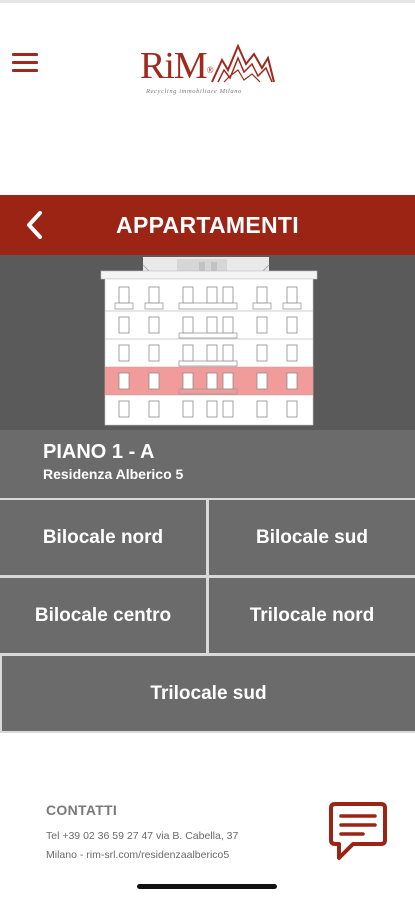 The image size is (415, 900). What do you see at coordinates (207, 464) in the screenshot?
I see `floor-info: PIANO 1 - A Residenza Alberico 5` at bounding box center [207, 464].